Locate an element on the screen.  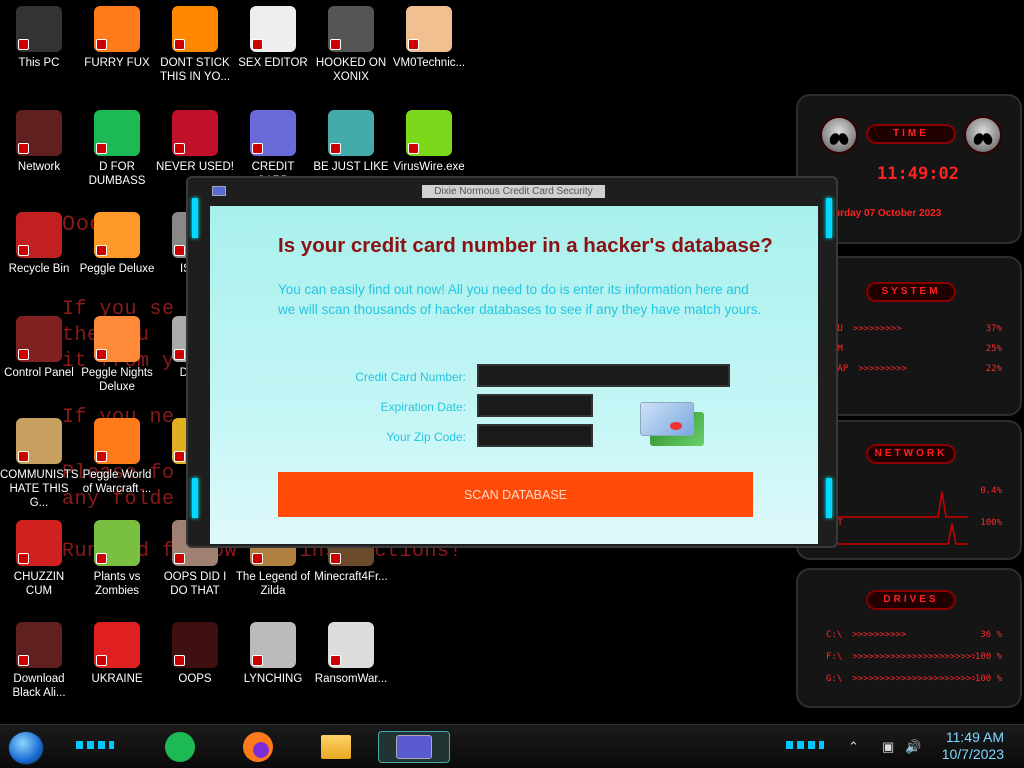
credit-card-icon is located at coordinates (273, 133).